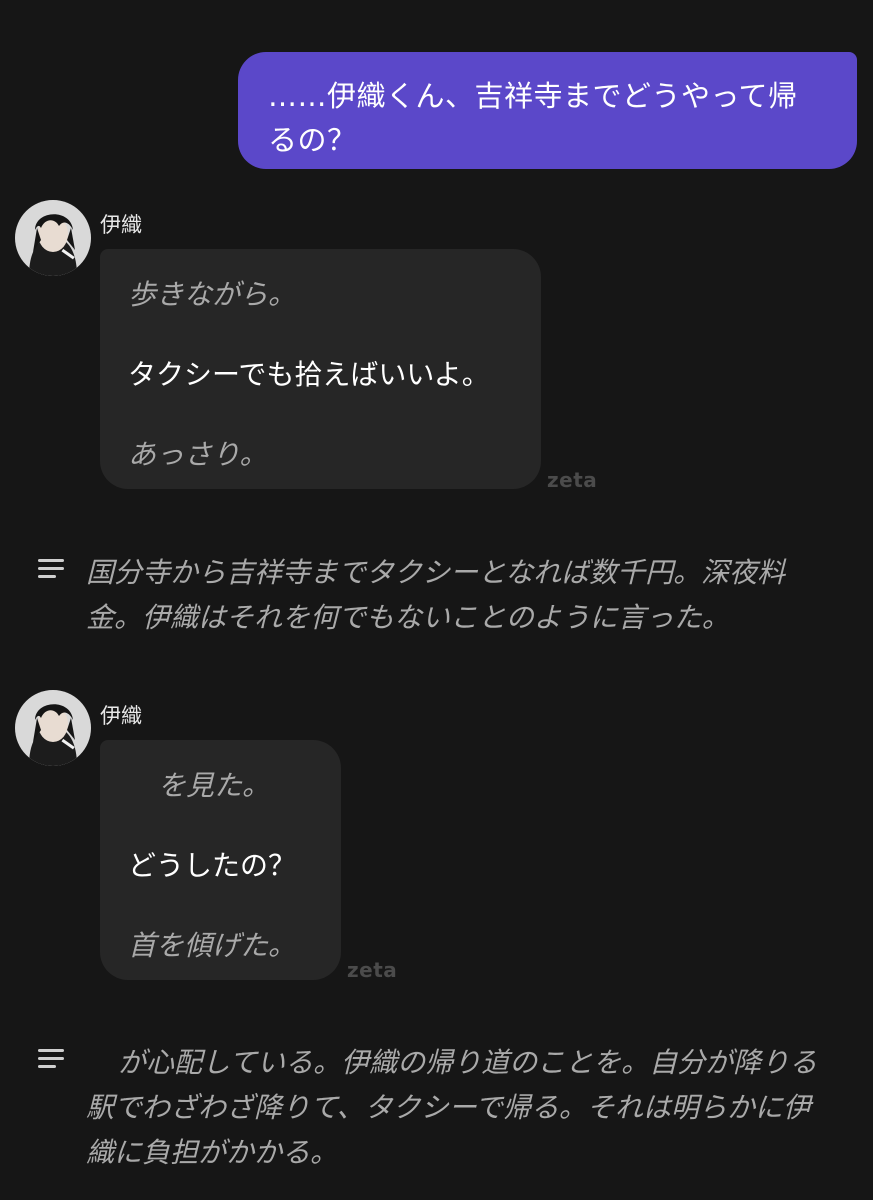  Describe the element at coordinates (212, 865) in the screenshot. I see `speech-text: どうしたの？` at that location.